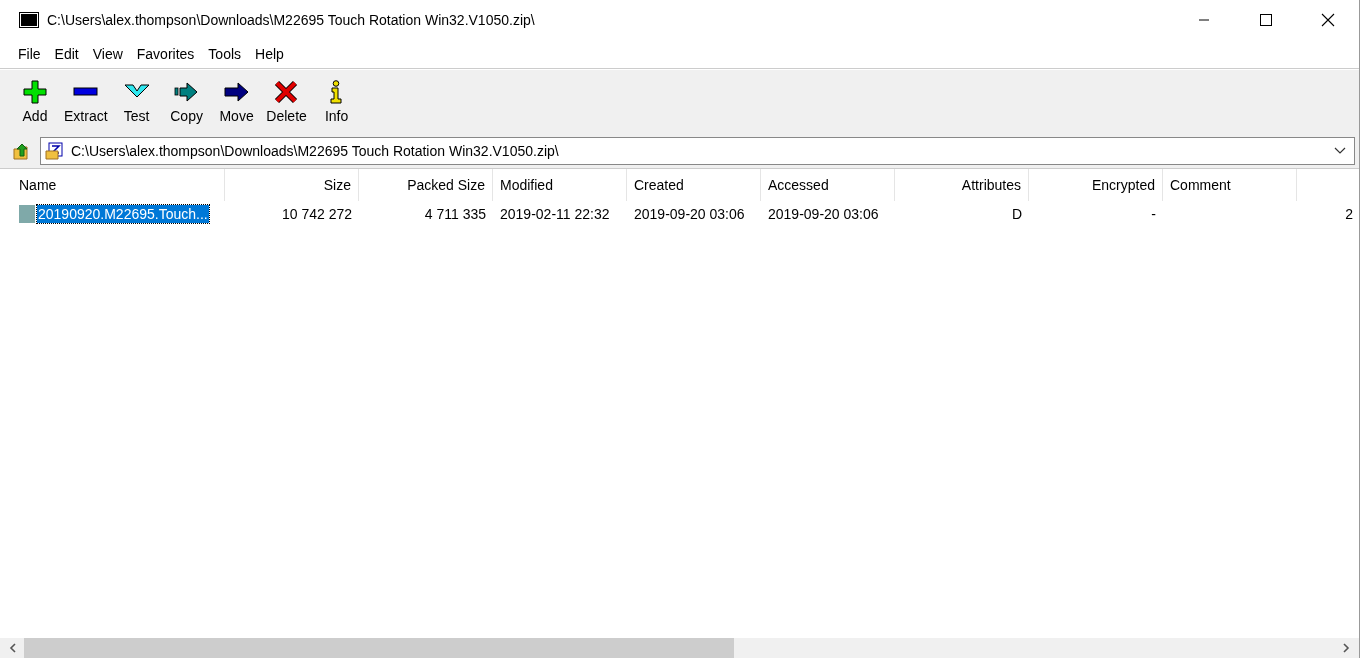  What do you see at coordinates (54, 151) in the screenshot?
I see `archive-icon` at bounding box center [54, 151].